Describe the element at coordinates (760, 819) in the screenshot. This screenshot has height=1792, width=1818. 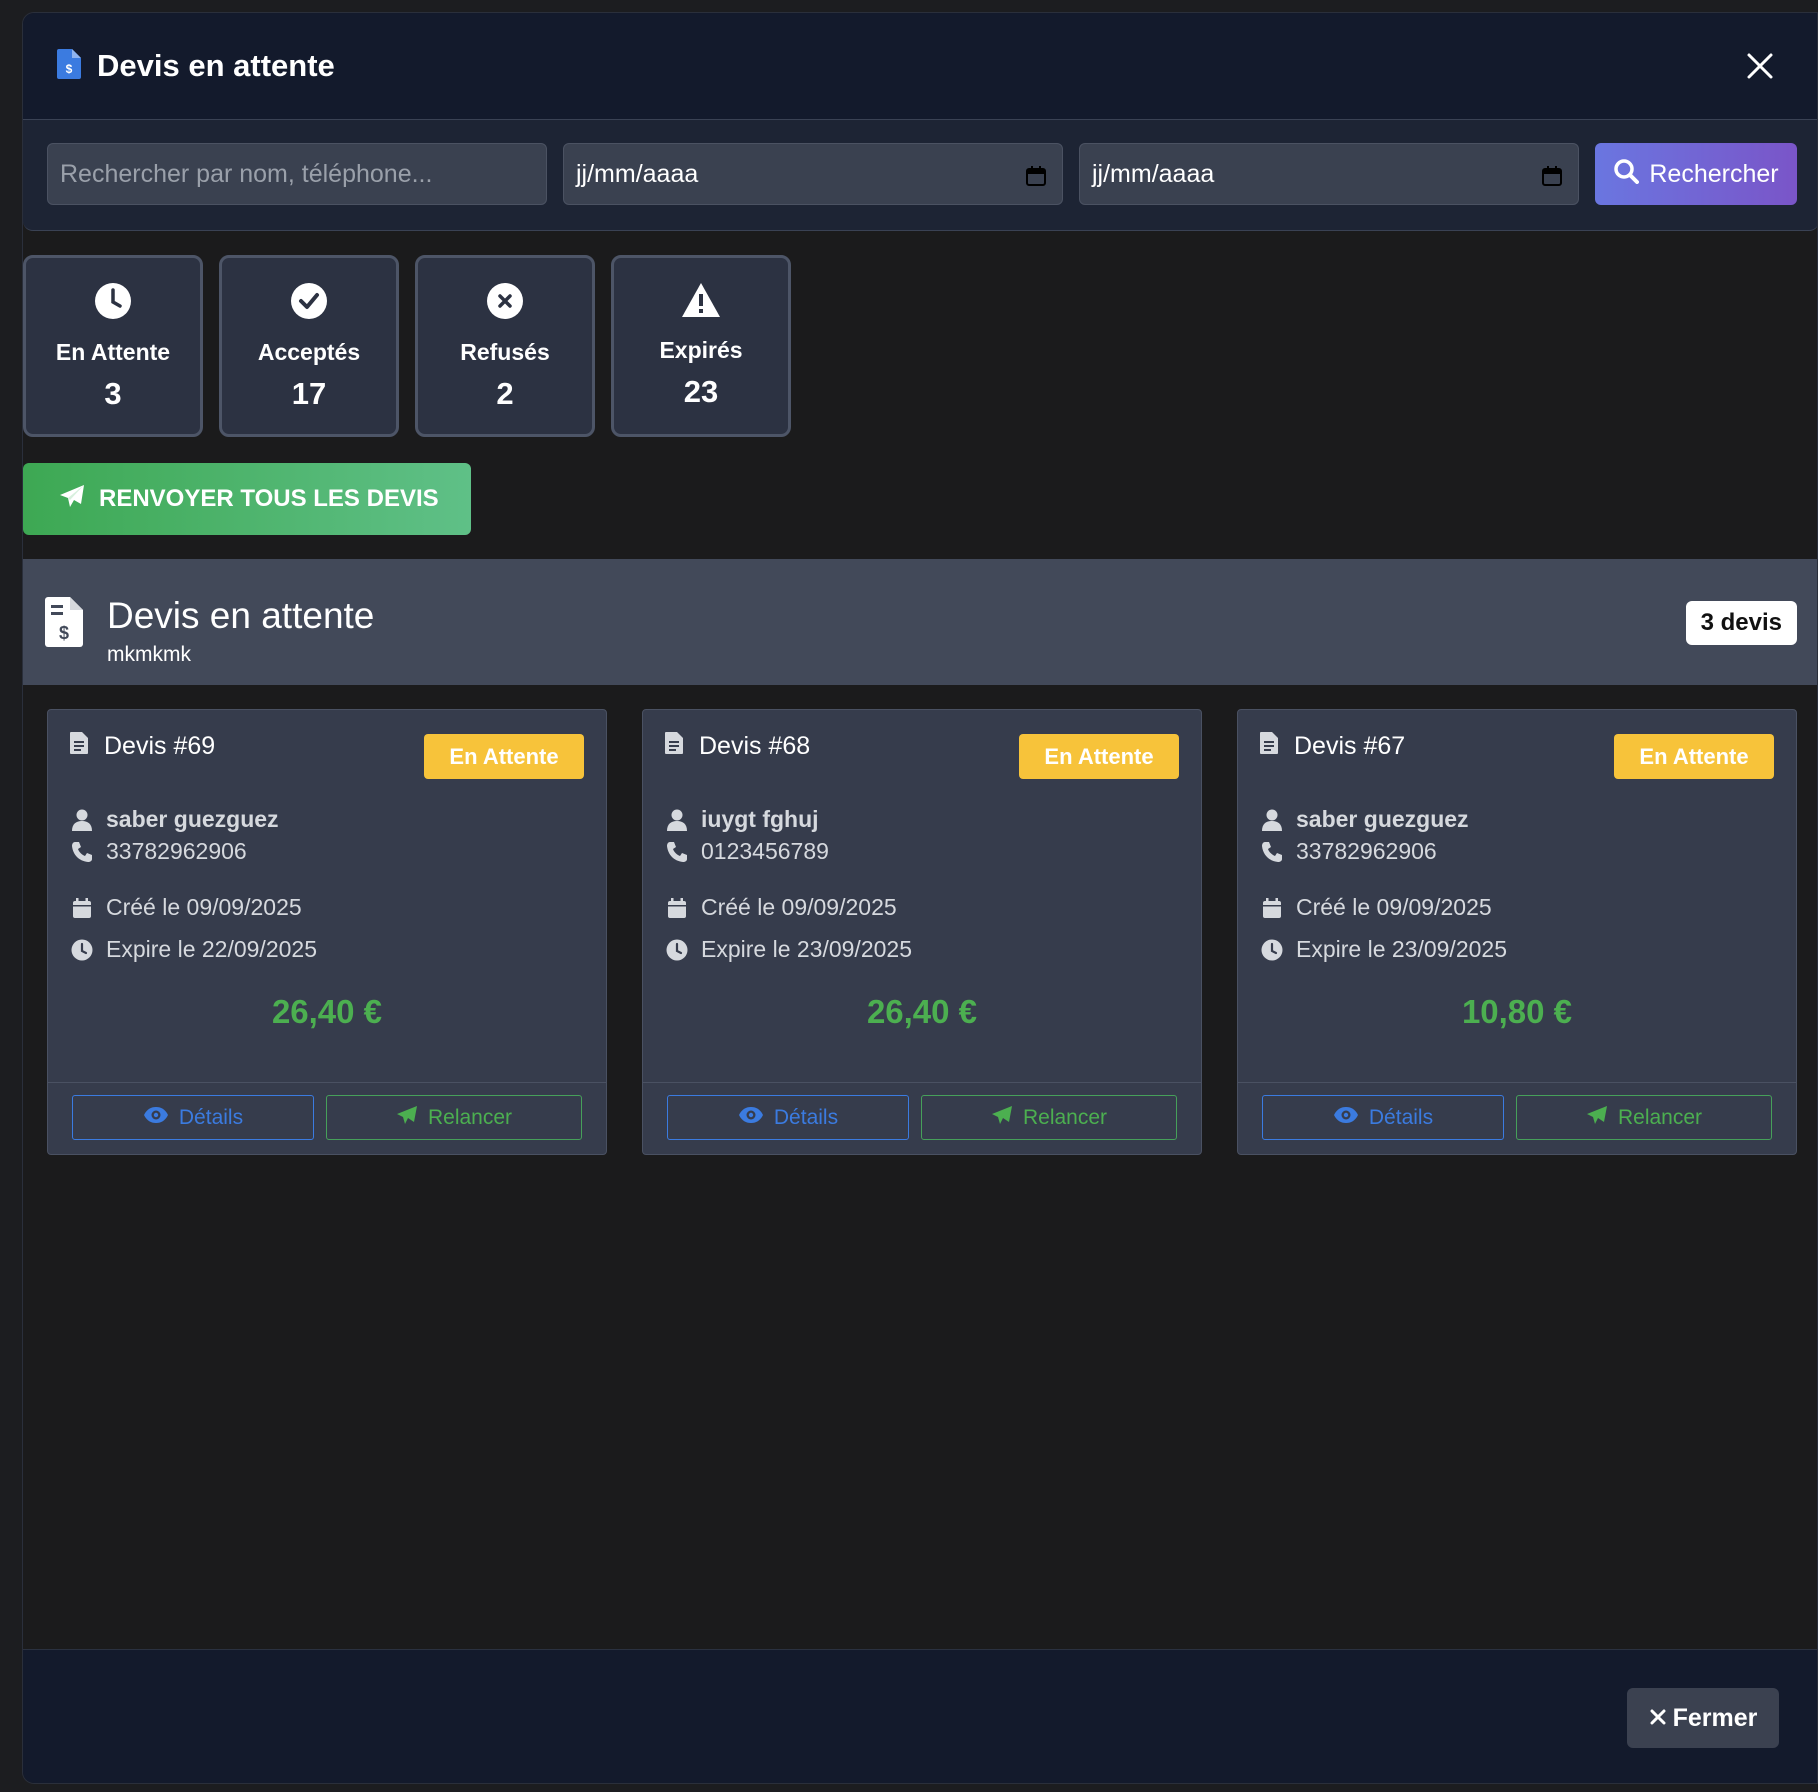
I see `client-name: iuygt fghuj` at that location.